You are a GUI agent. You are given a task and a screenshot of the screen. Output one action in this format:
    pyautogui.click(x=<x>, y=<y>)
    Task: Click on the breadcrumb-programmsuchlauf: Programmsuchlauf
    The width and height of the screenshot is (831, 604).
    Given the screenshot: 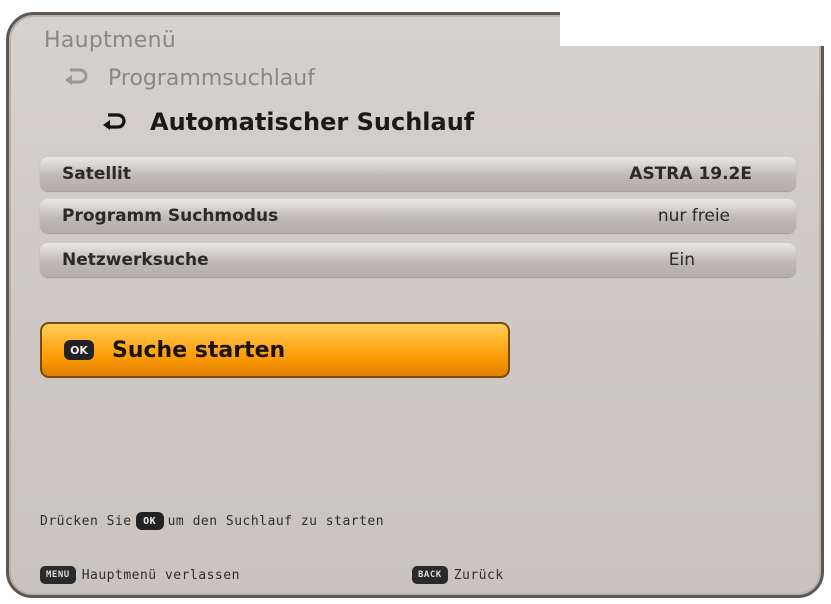 What is the action you would take?
    pyautogui.click(x=189, y=78)
    